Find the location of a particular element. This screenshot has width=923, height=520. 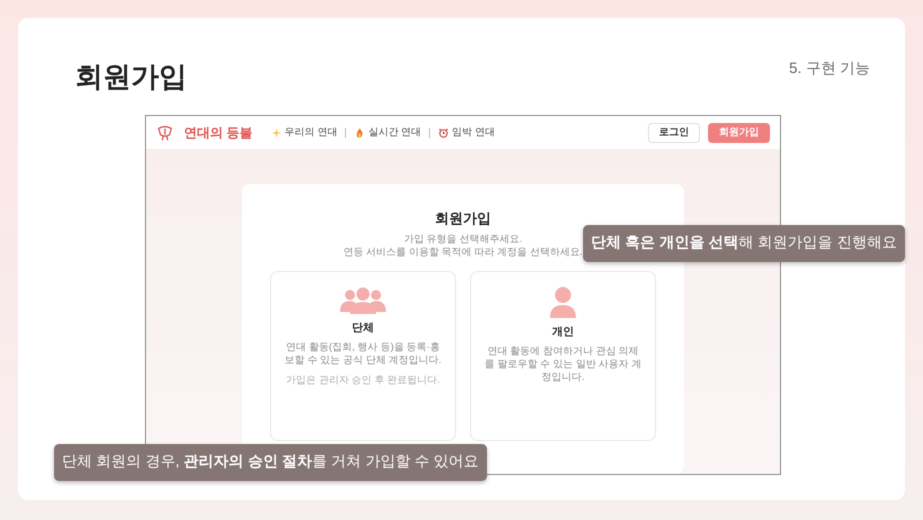

flame-icon is located at coordinates (360, 132).